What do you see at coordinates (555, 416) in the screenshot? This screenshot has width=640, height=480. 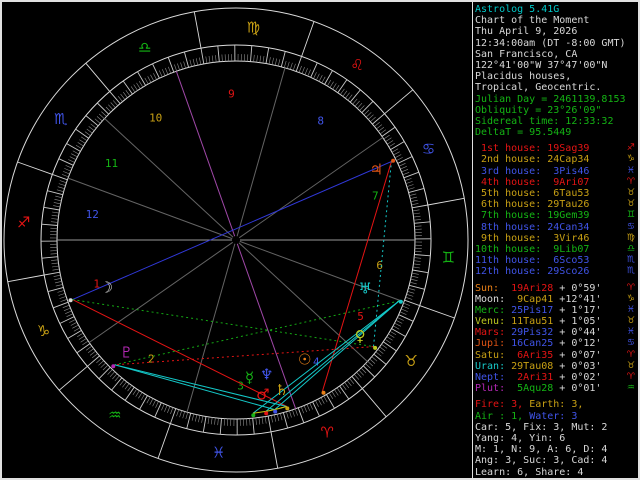 I see `summary-line: Air : 1, Water: 3` at bounding box center [555, 416].